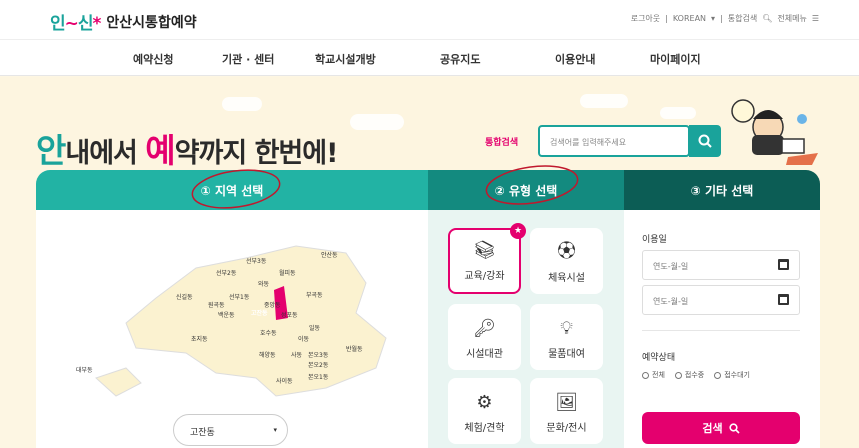 Image resolution: width=859 pixels, height=448 pixels. I want to click on search-input: 검색어를 입력해주세요, so click(614, 141).